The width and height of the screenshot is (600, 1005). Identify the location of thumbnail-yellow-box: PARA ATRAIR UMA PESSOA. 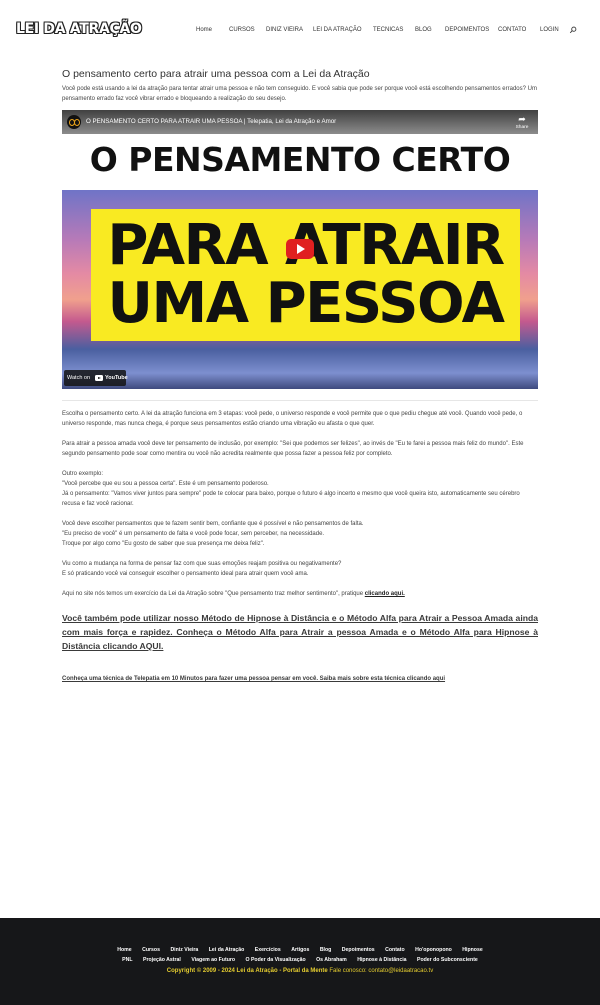
(305, 275).